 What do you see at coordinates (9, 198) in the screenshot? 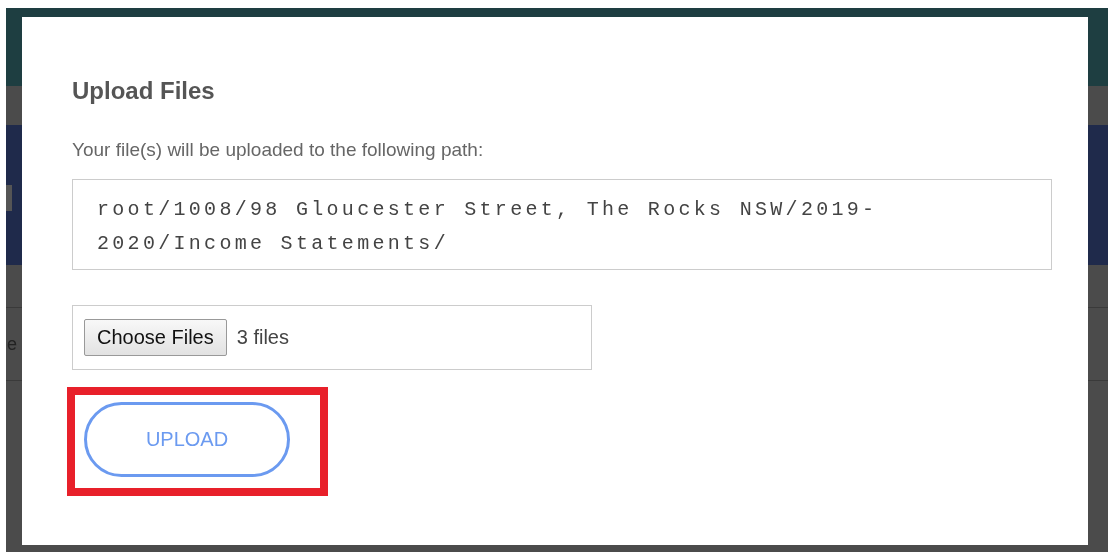
I see `tab-marker` at bounding box center [9, 198].